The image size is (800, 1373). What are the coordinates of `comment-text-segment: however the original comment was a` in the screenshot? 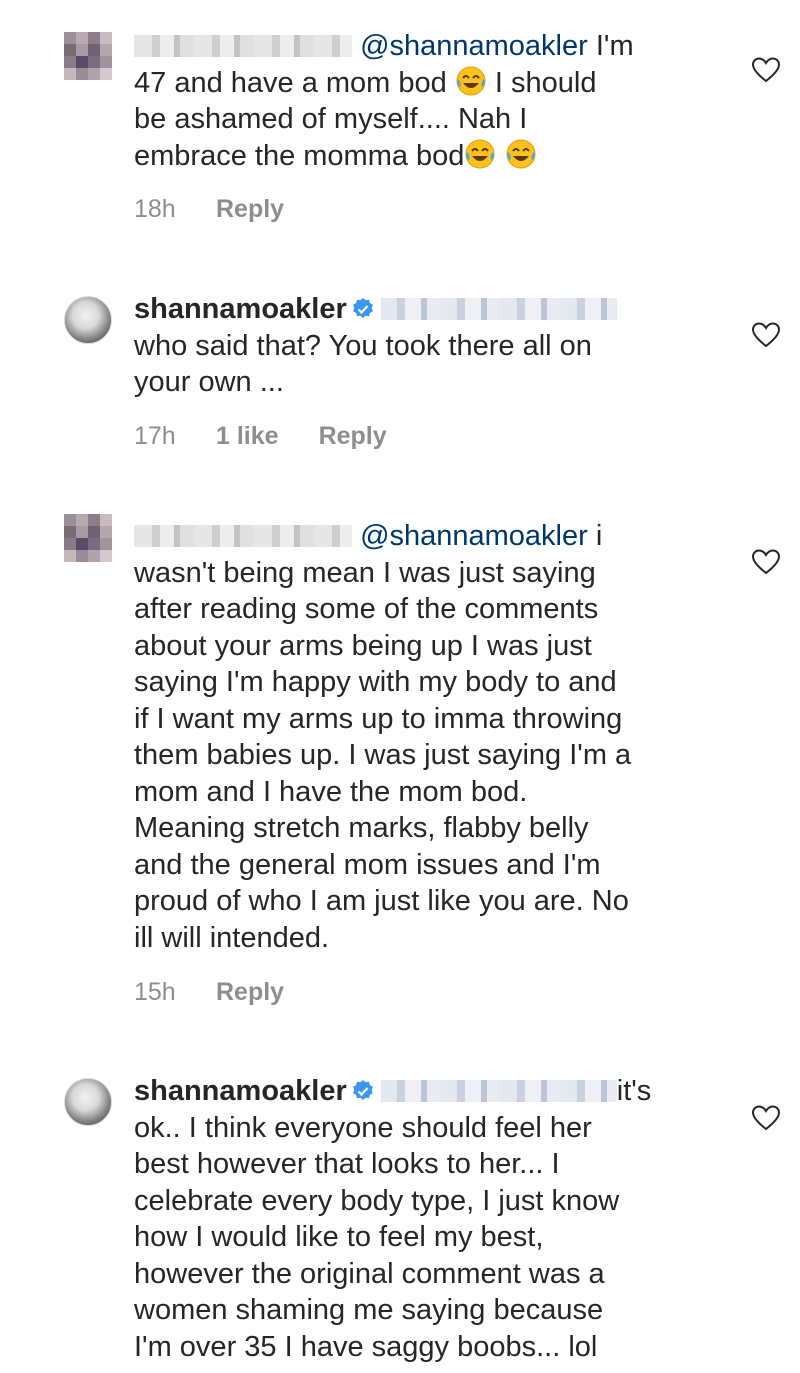 It's located at (369, 1273).